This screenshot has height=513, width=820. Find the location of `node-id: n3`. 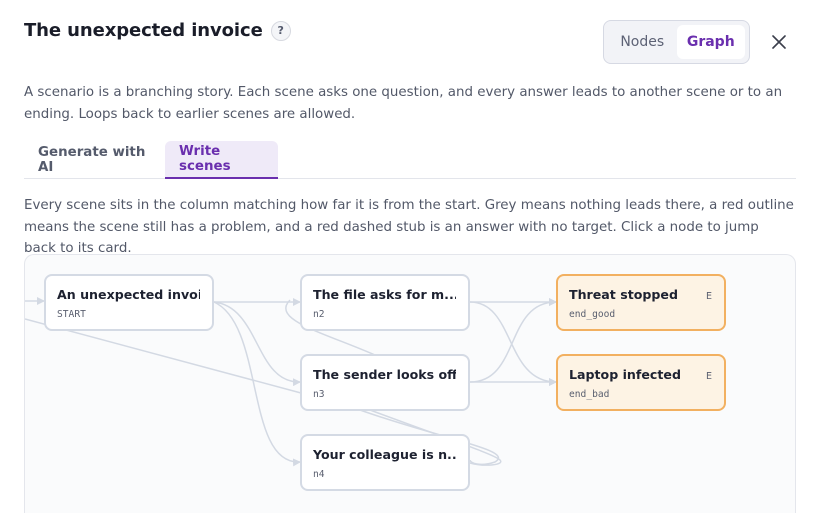

node-id: n3 is located at coordinates (319, 394).